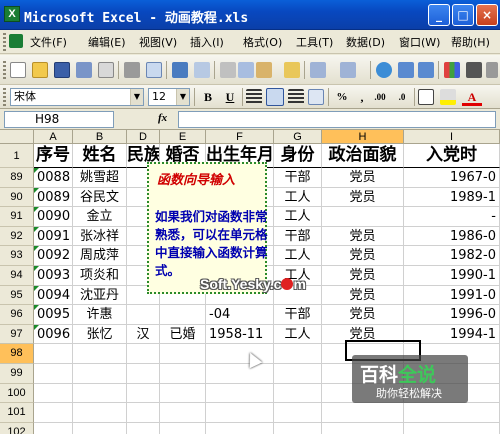  I want to click on font-color-button: A, so click(472, 97).